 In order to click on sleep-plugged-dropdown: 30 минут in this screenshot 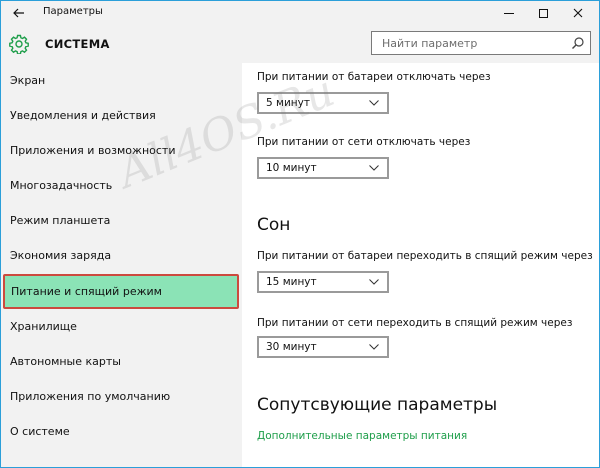, I will do `click(323, 347)`.